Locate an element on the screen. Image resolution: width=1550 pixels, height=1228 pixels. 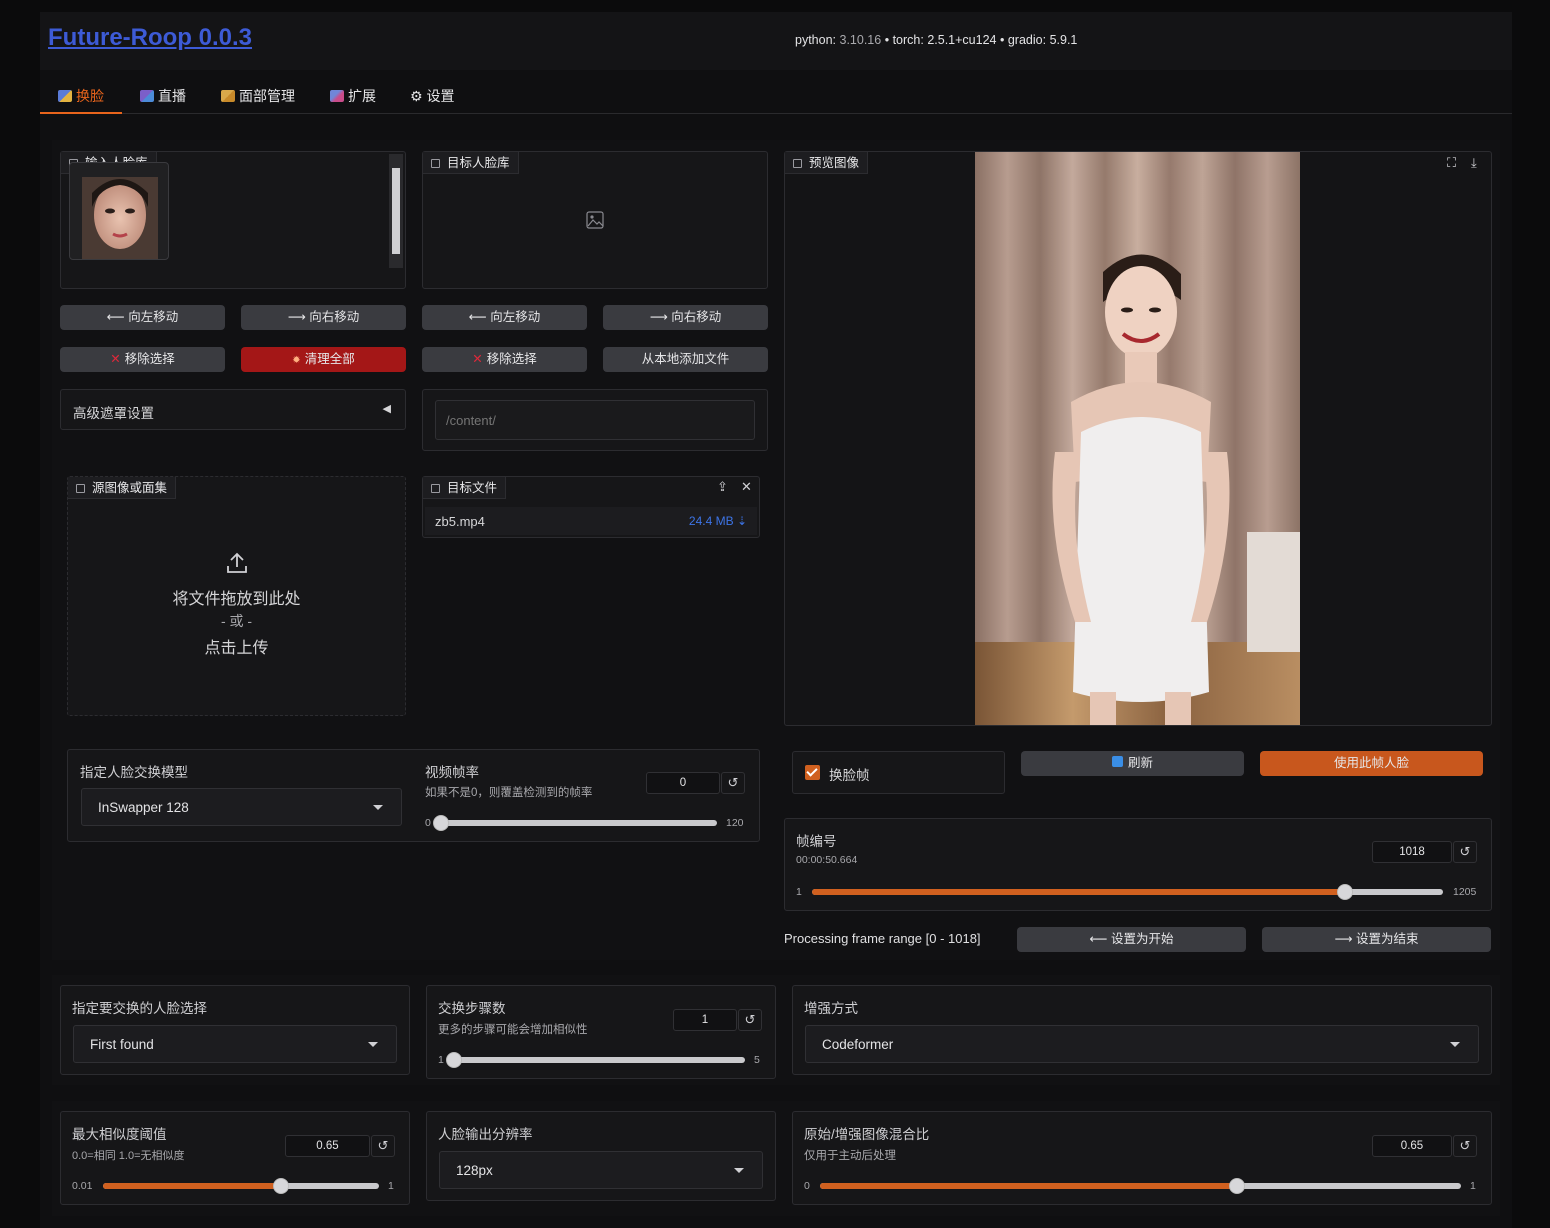
blend-ratio-input: 0.65 is located at coordinates (1412, 1146).